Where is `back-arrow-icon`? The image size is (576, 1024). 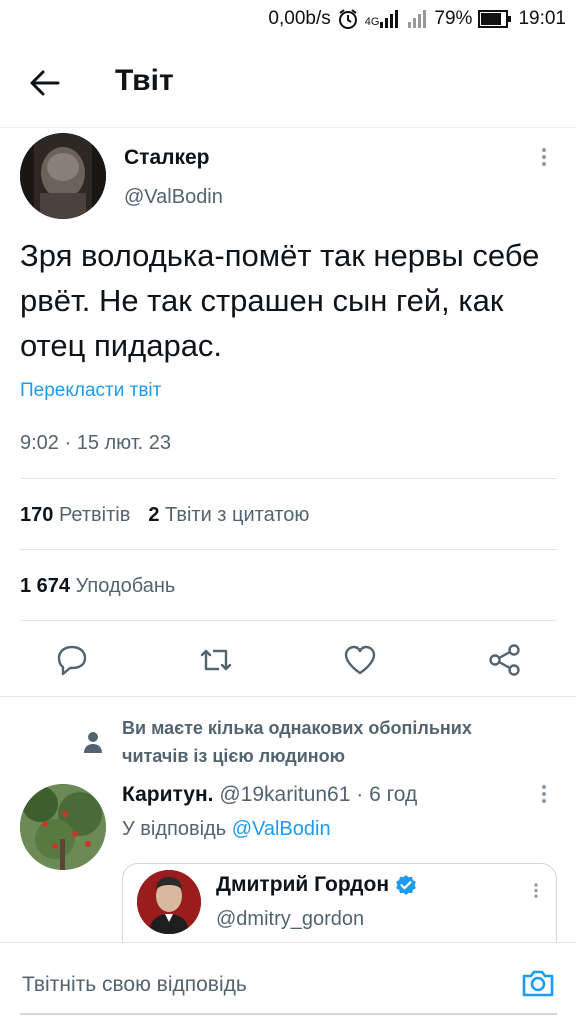
back-arrow-icon is located at coordinates (45, 83).